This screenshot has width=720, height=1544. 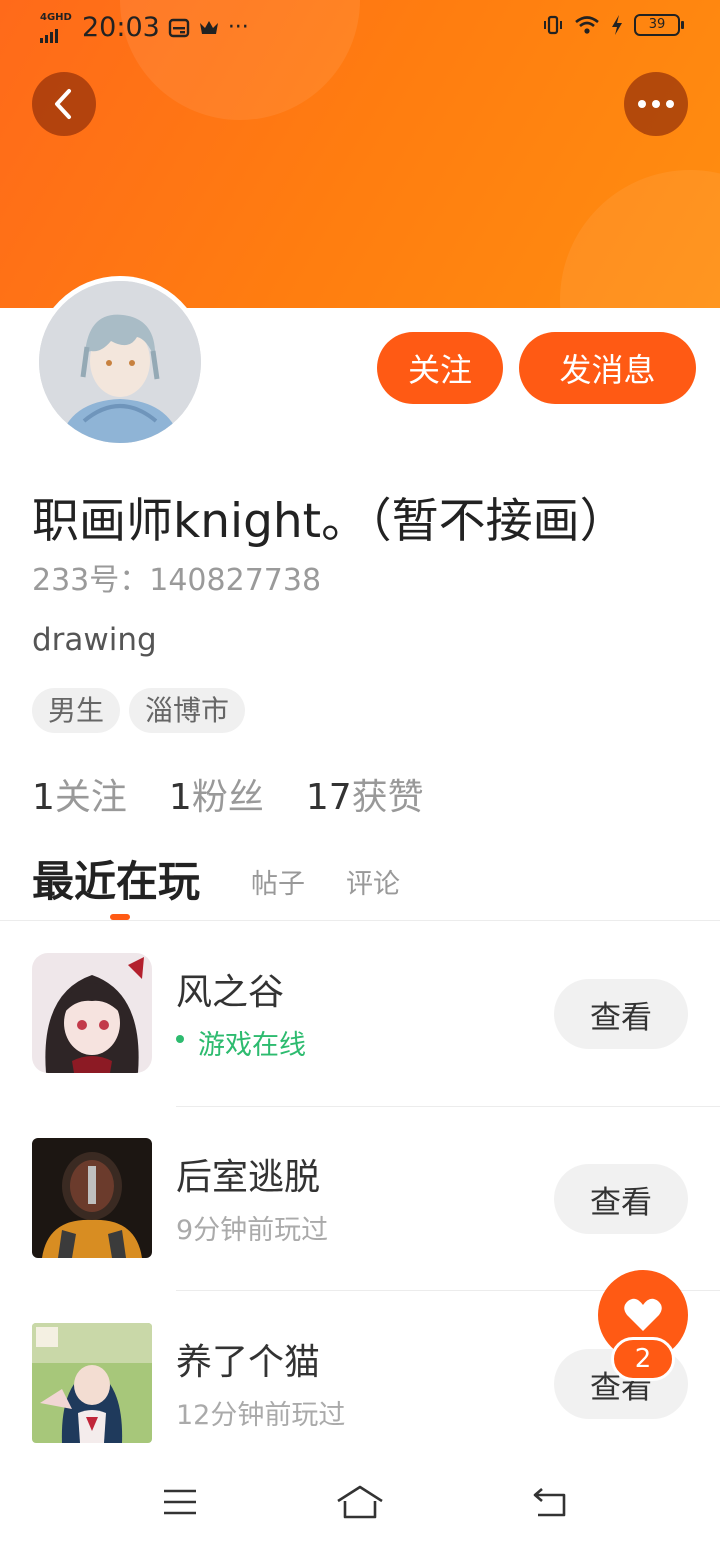 What do you see at coordinates (238, 27) in the screenshot?
I see `more-notifications-indicator: ···` at bounding box center [238, 27].